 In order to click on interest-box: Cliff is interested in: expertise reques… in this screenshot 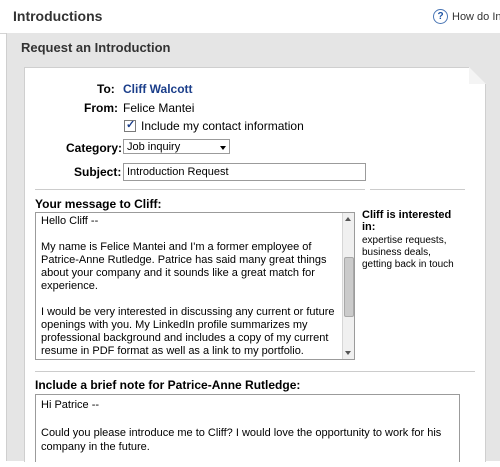, I will do `click(412, 235)`.